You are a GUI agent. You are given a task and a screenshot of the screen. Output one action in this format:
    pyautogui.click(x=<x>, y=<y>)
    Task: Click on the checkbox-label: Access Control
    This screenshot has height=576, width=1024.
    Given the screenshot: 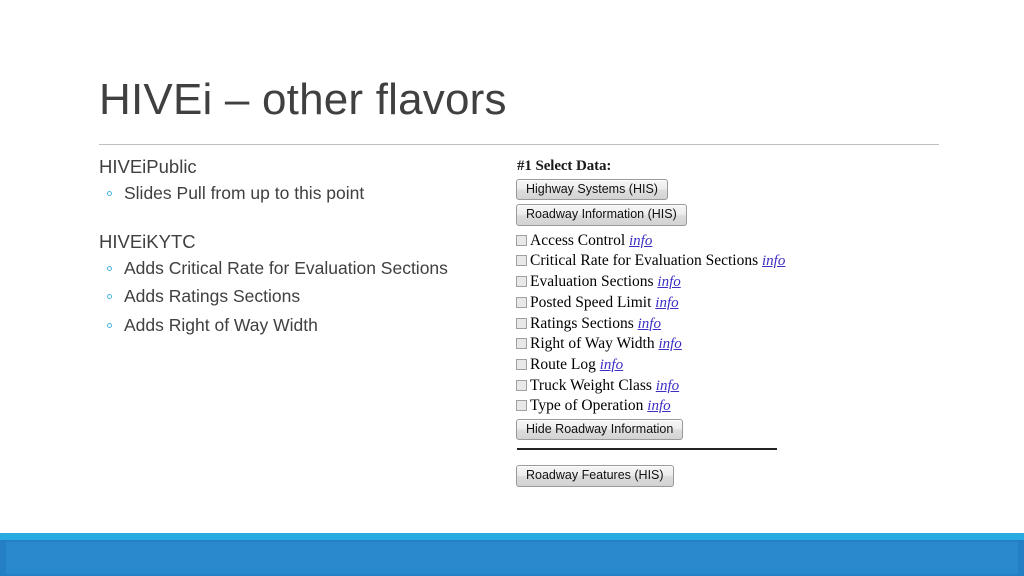 What is the action you would take?
    pyautogui.click(x=578, y=240)
    